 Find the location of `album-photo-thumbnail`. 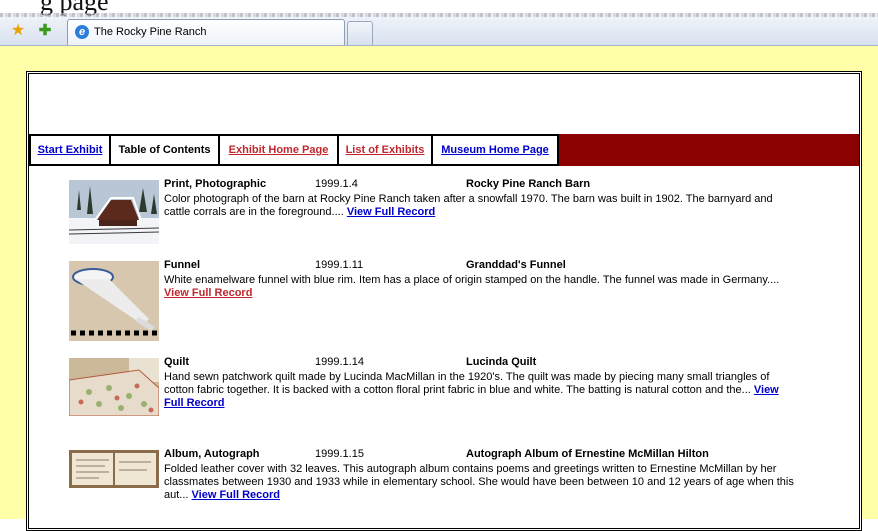

album-photo-thumbnail is located at coordinates (114, 469).